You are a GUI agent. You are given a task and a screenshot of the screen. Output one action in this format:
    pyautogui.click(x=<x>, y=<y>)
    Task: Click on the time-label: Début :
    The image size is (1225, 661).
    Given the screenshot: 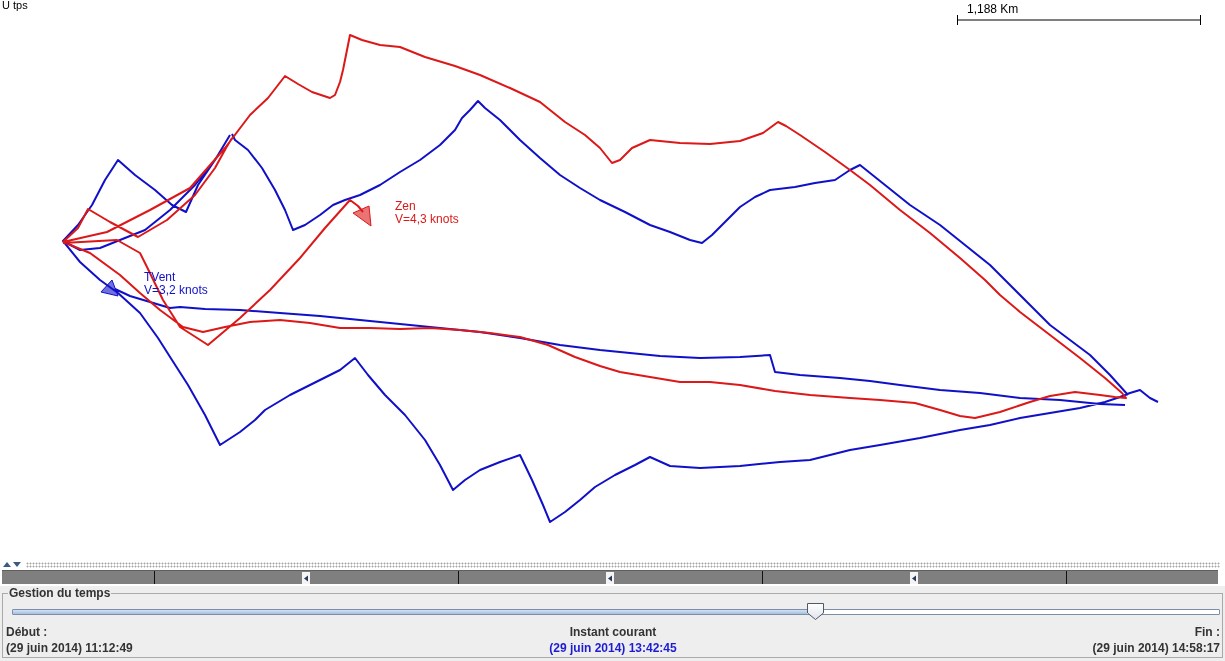 What is the action you would take?
    pyautogui.click(x=27, y=632)
    